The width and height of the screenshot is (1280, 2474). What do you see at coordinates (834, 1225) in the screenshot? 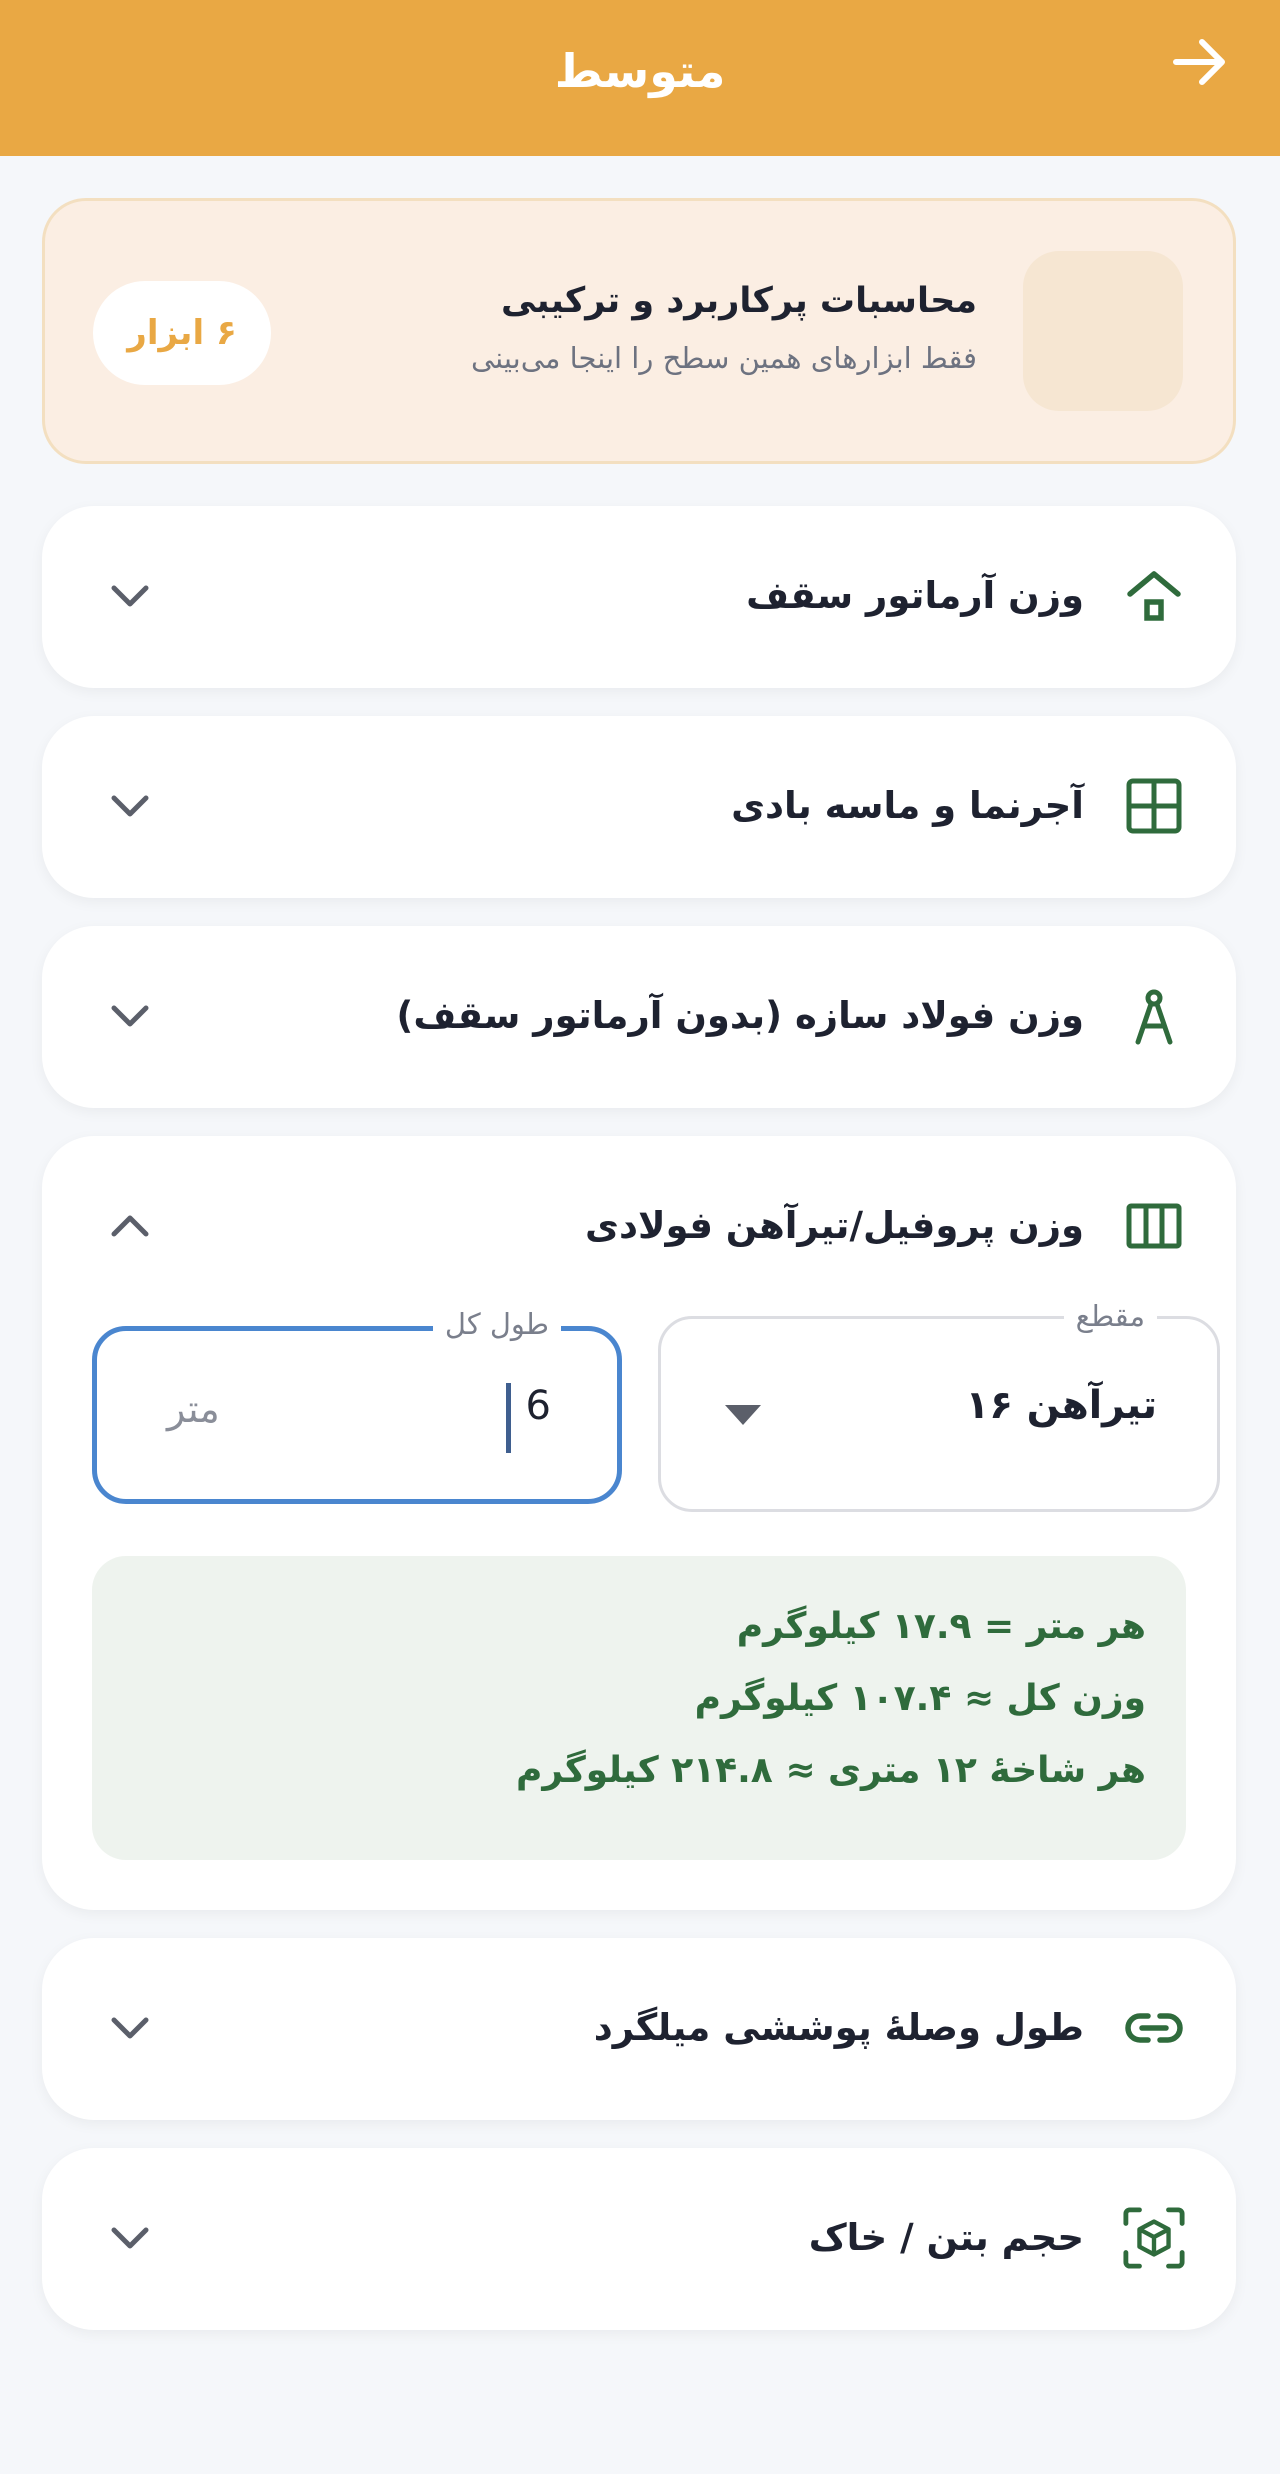
I see `tool-card-title: وزن پروفیل/تیرآهن فولادی` at bounding box center [834, 1225].